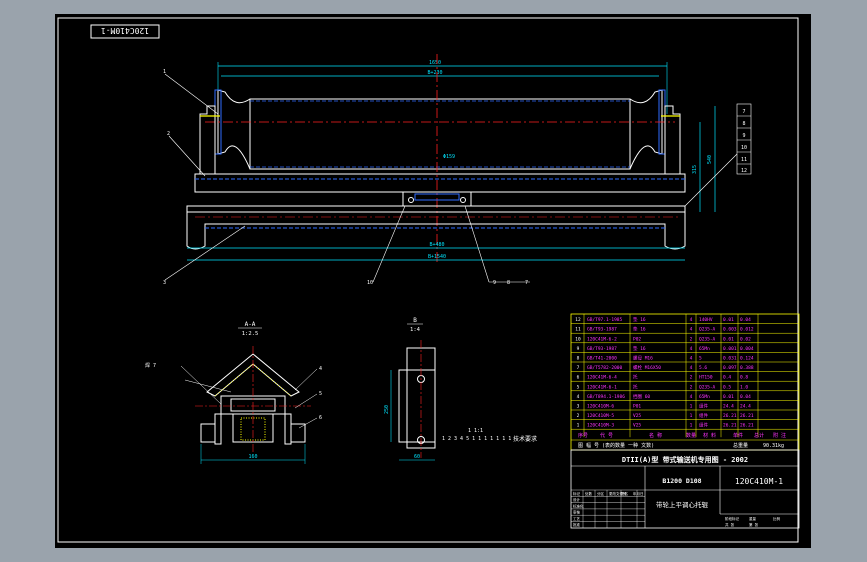 Image resolution: width=867 pixels, height=562 pixels. I want to click on bom-cell-code: 120C410M-6, so click(600, 407).